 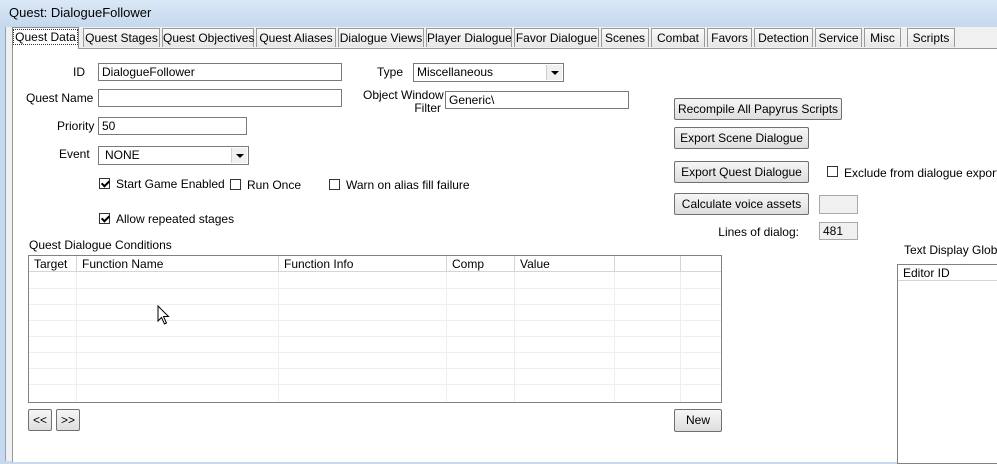 I want to click on mouse-cursor-icon, so click(x=163, y=315).